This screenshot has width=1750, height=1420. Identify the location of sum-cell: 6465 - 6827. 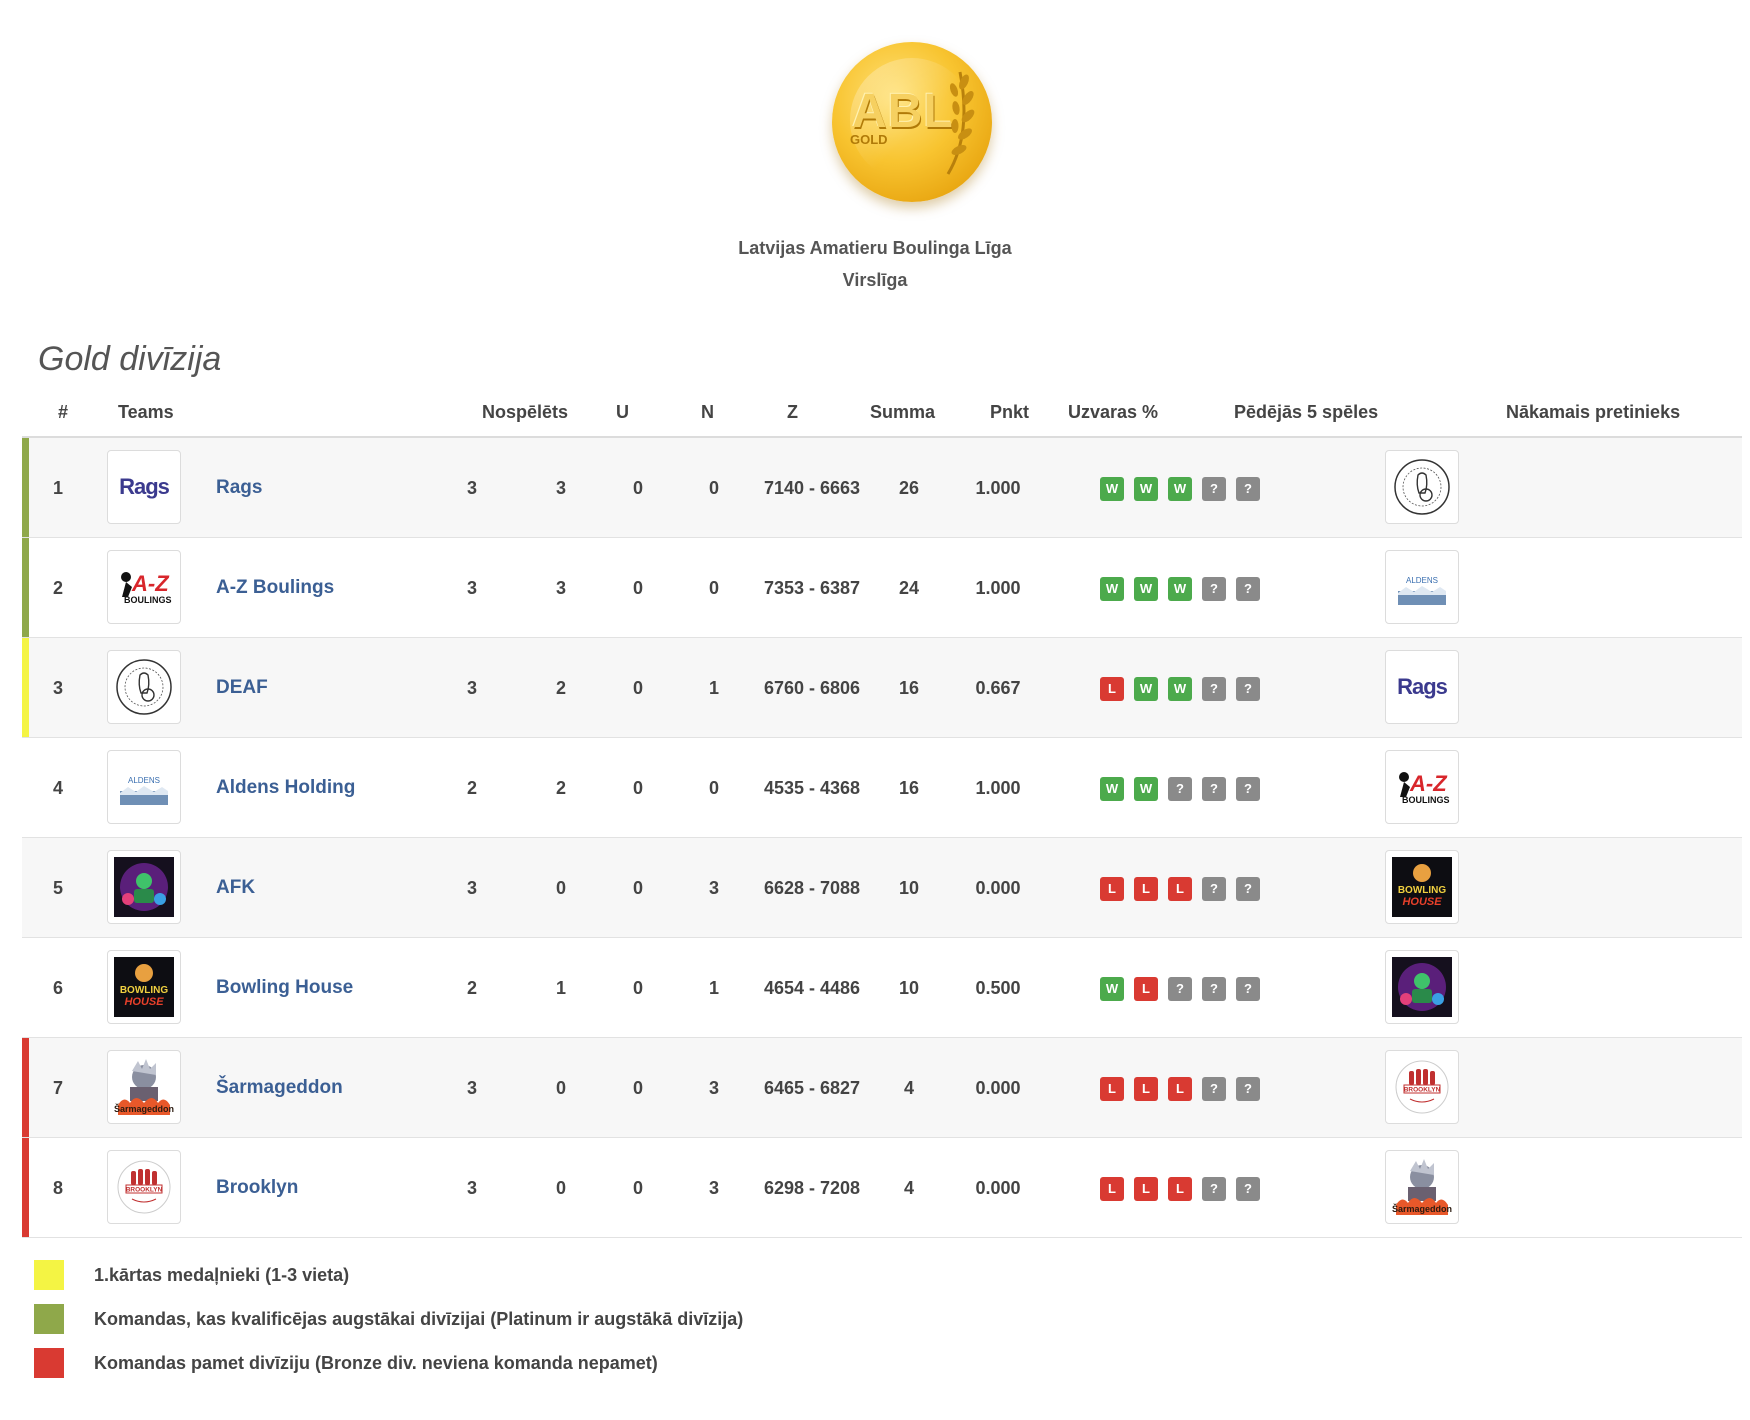
(812, 1088).